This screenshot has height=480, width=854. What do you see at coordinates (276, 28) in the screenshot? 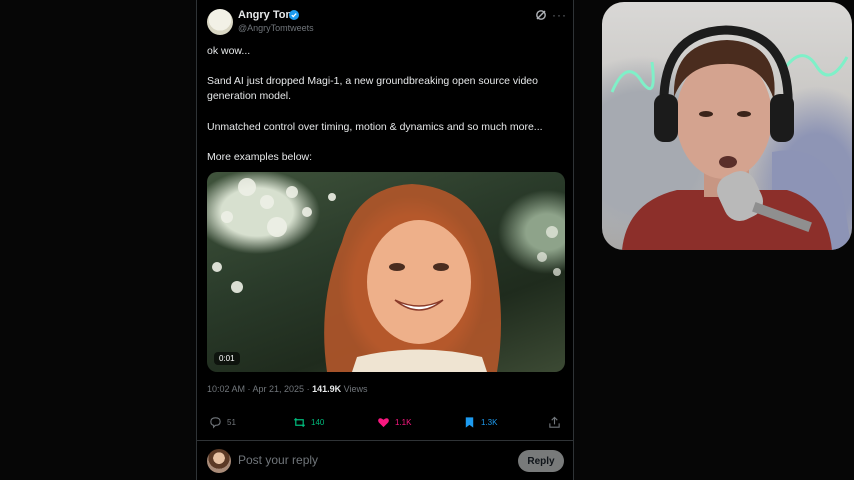
I see `author-handle: @AngryTomtweets` at bounding box center [276, 28].